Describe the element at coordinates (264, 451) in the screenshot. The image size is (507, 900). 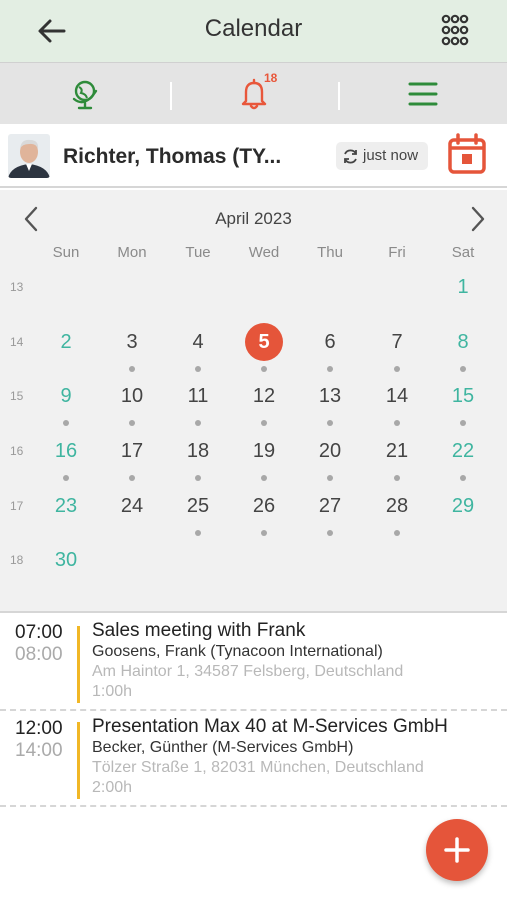
I see `calendar-day: 19` at that location.